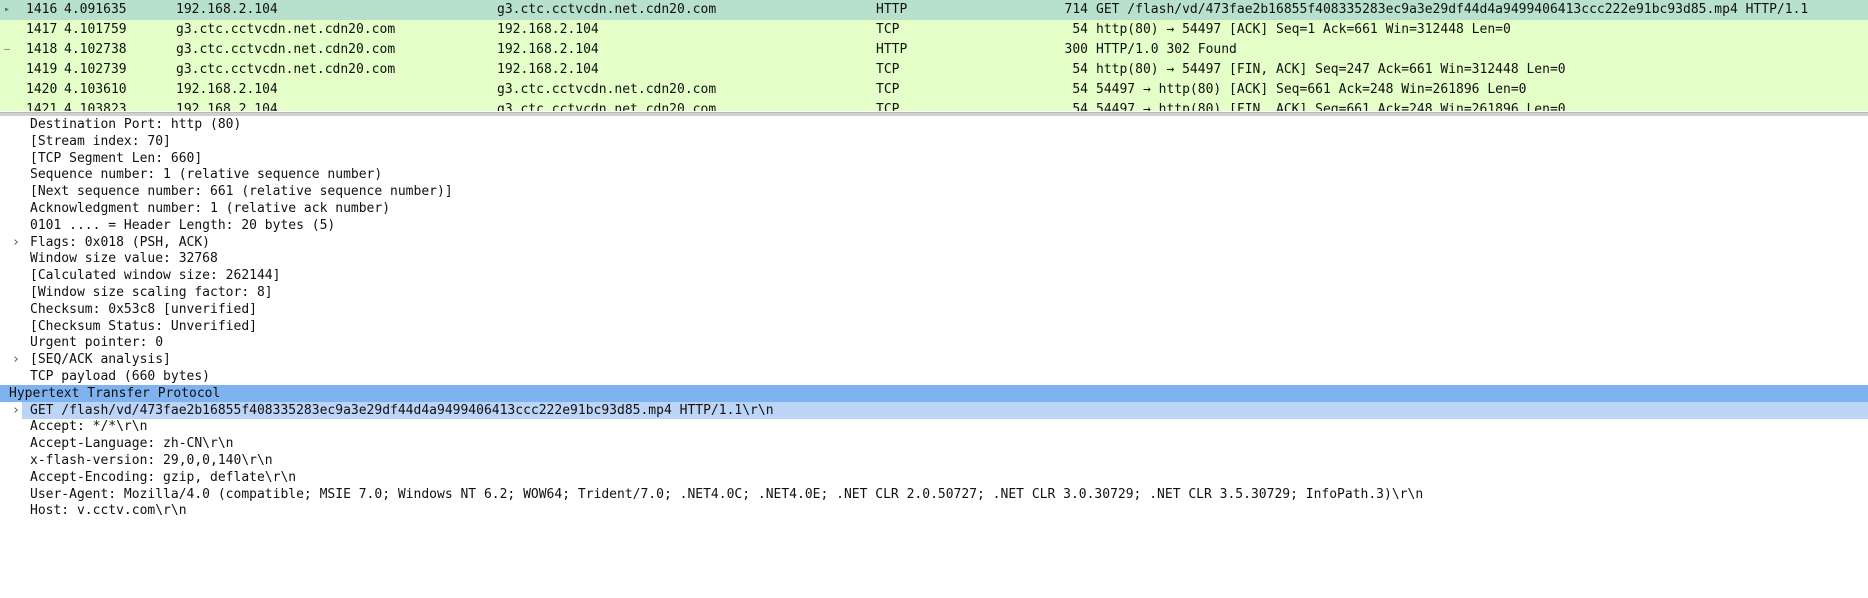 This screenshot has width=1868, height=598. Describe the element at coordinates (934, 158) in the screenshot. I see `detail-field-row: [TCP Segment Len: 660]` at that location.